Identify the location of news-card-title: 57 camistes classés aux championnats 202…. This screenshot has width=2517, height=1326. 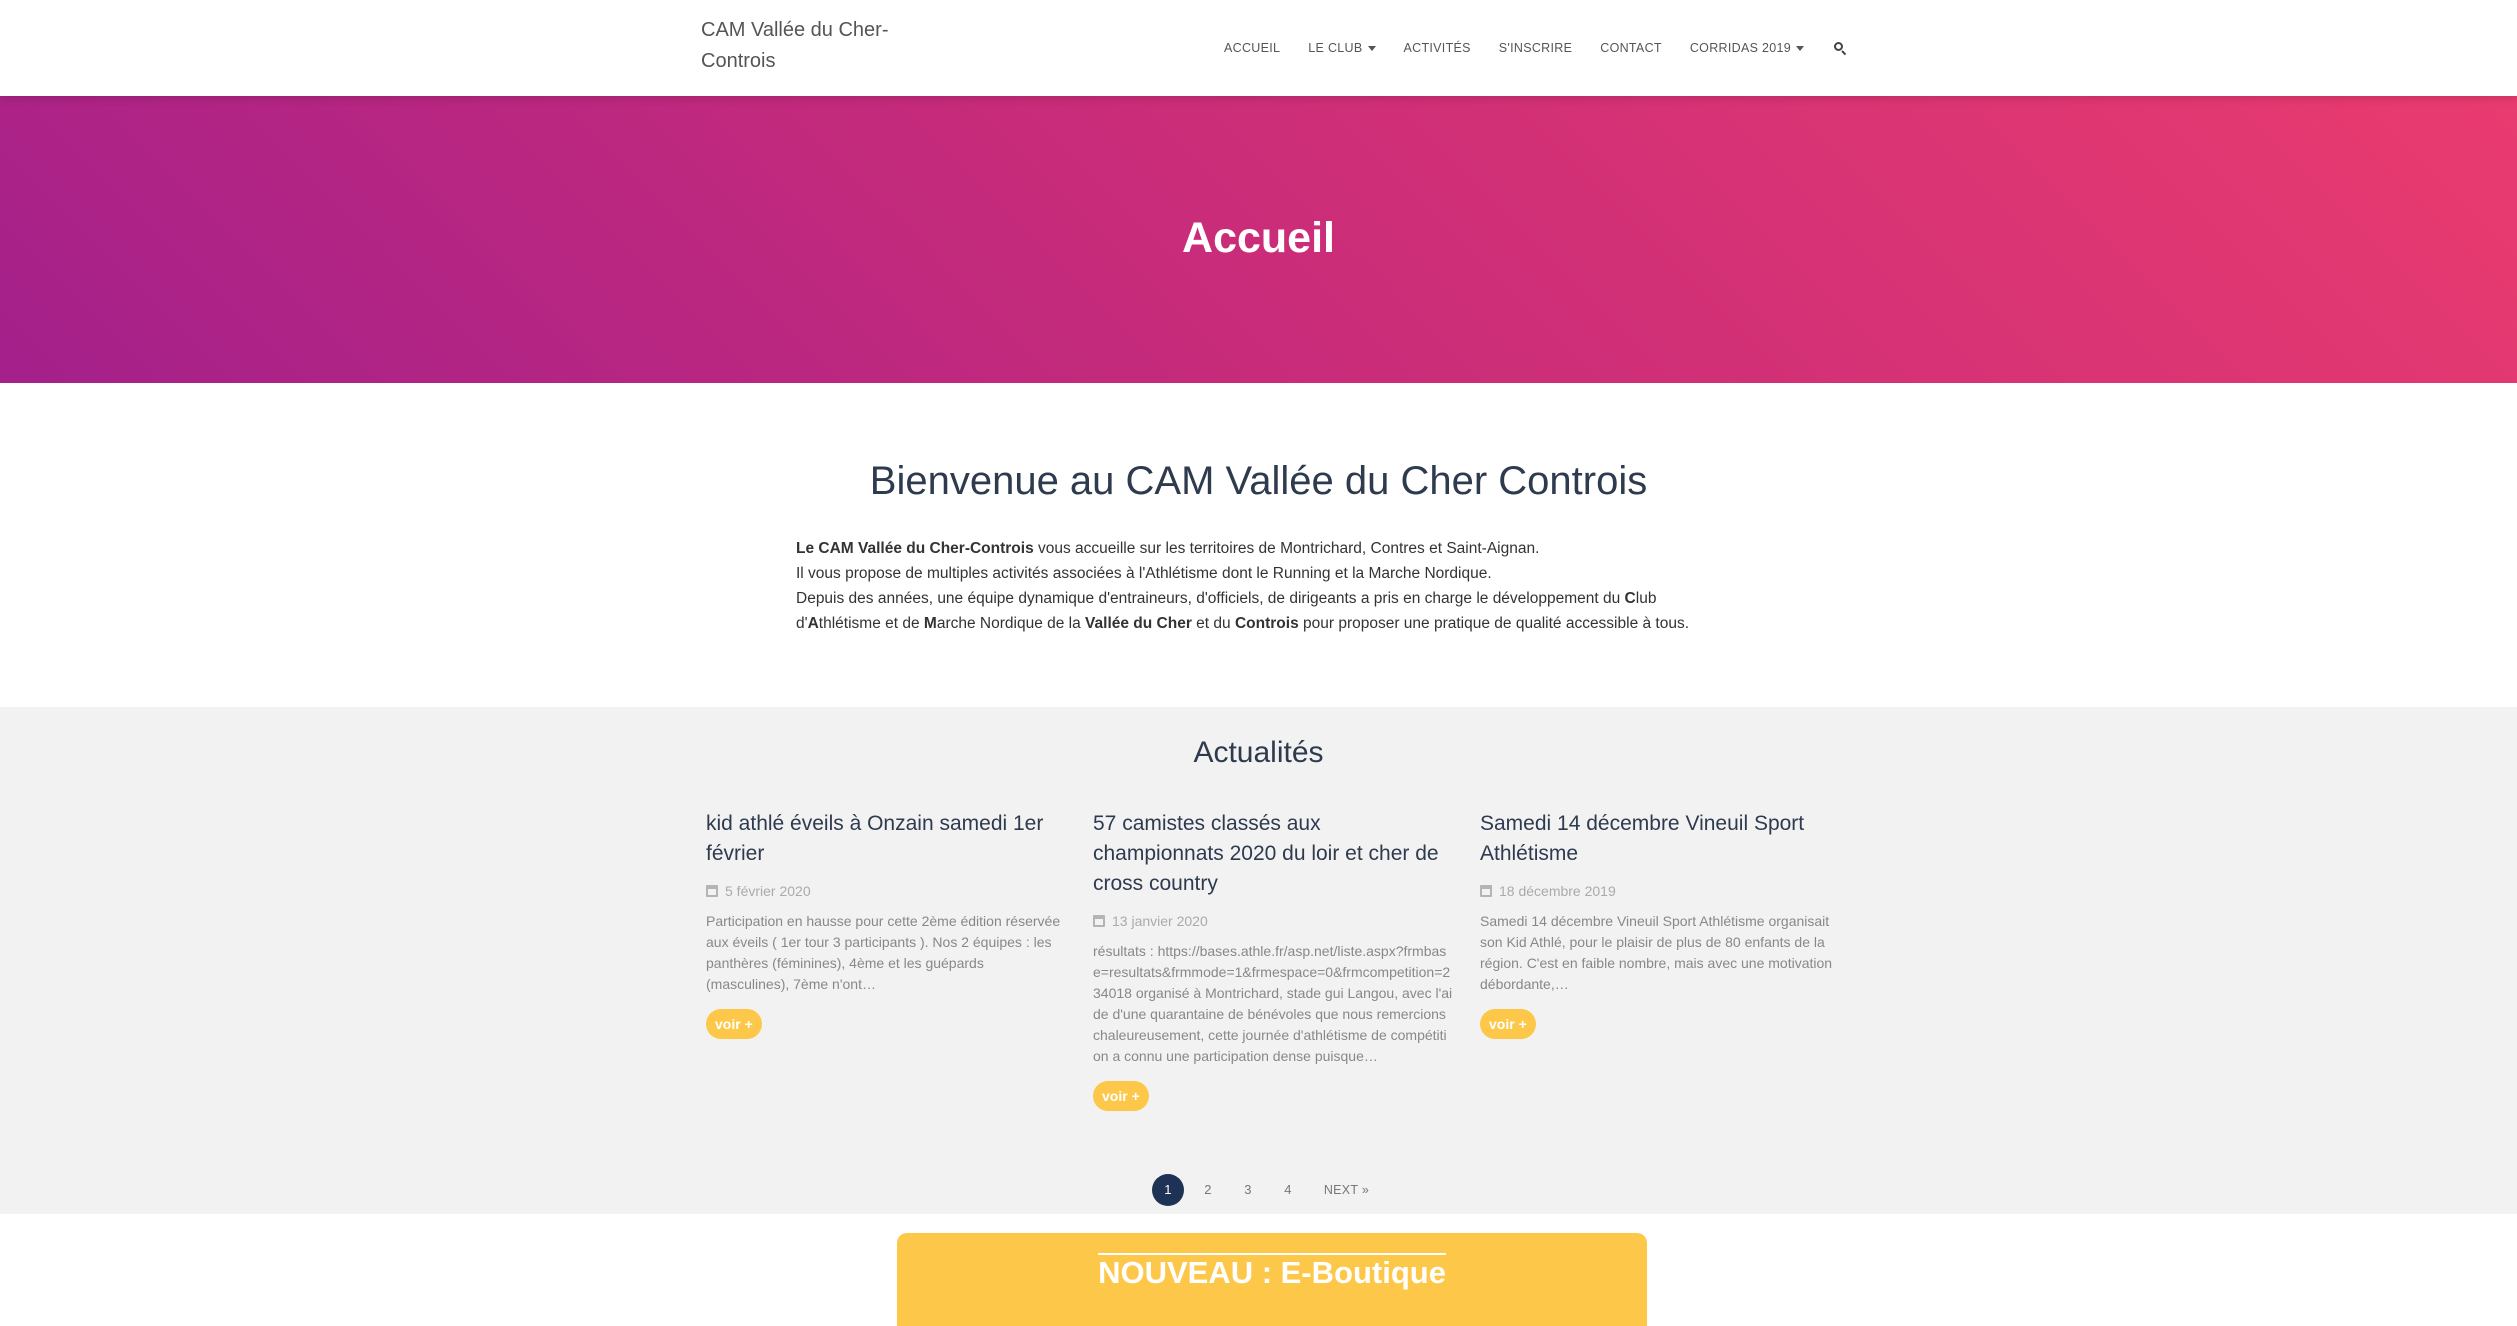
(1273, 854).